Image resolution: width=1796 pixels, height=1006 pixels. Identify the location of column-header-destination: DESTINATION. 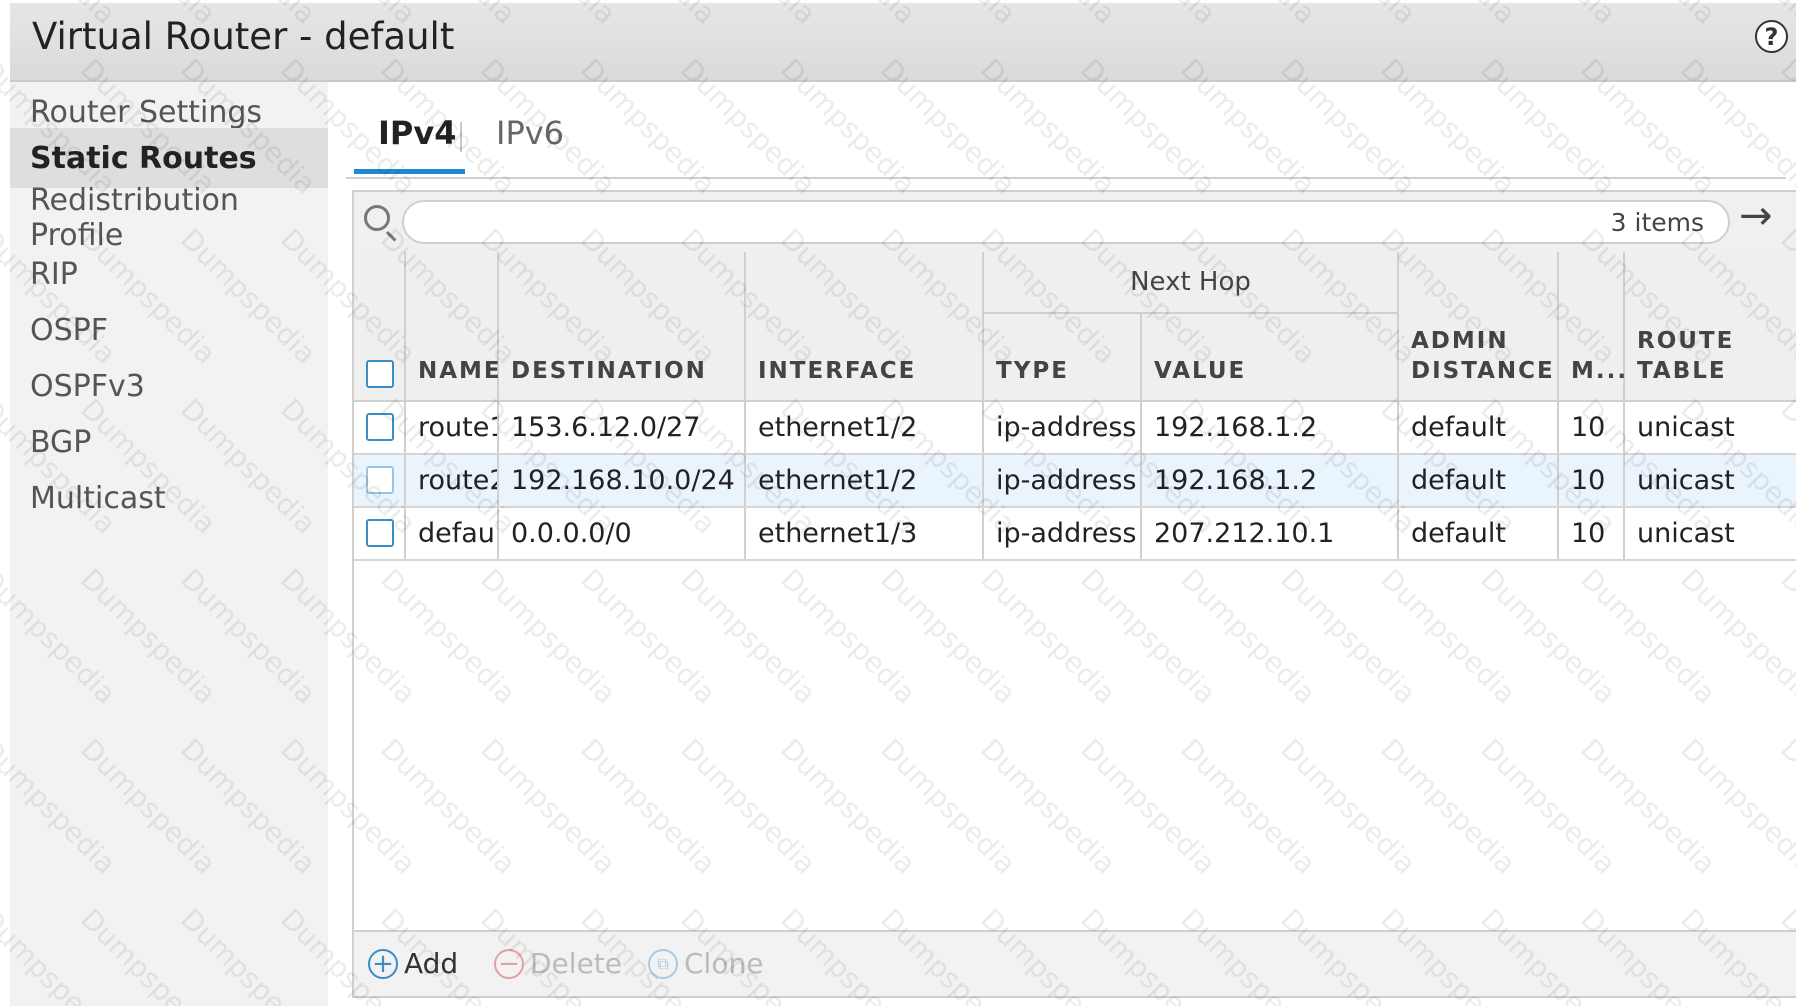
(622, 327).